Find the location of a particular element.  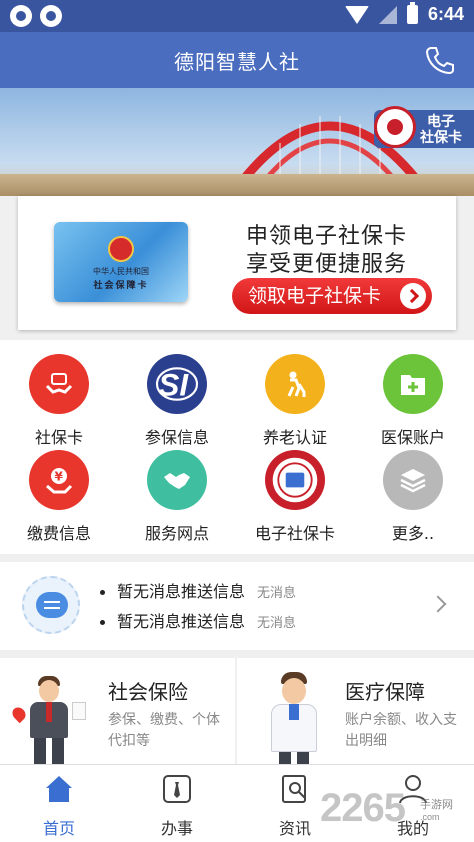

search-doc-icon is located at coordinates (294, 789).